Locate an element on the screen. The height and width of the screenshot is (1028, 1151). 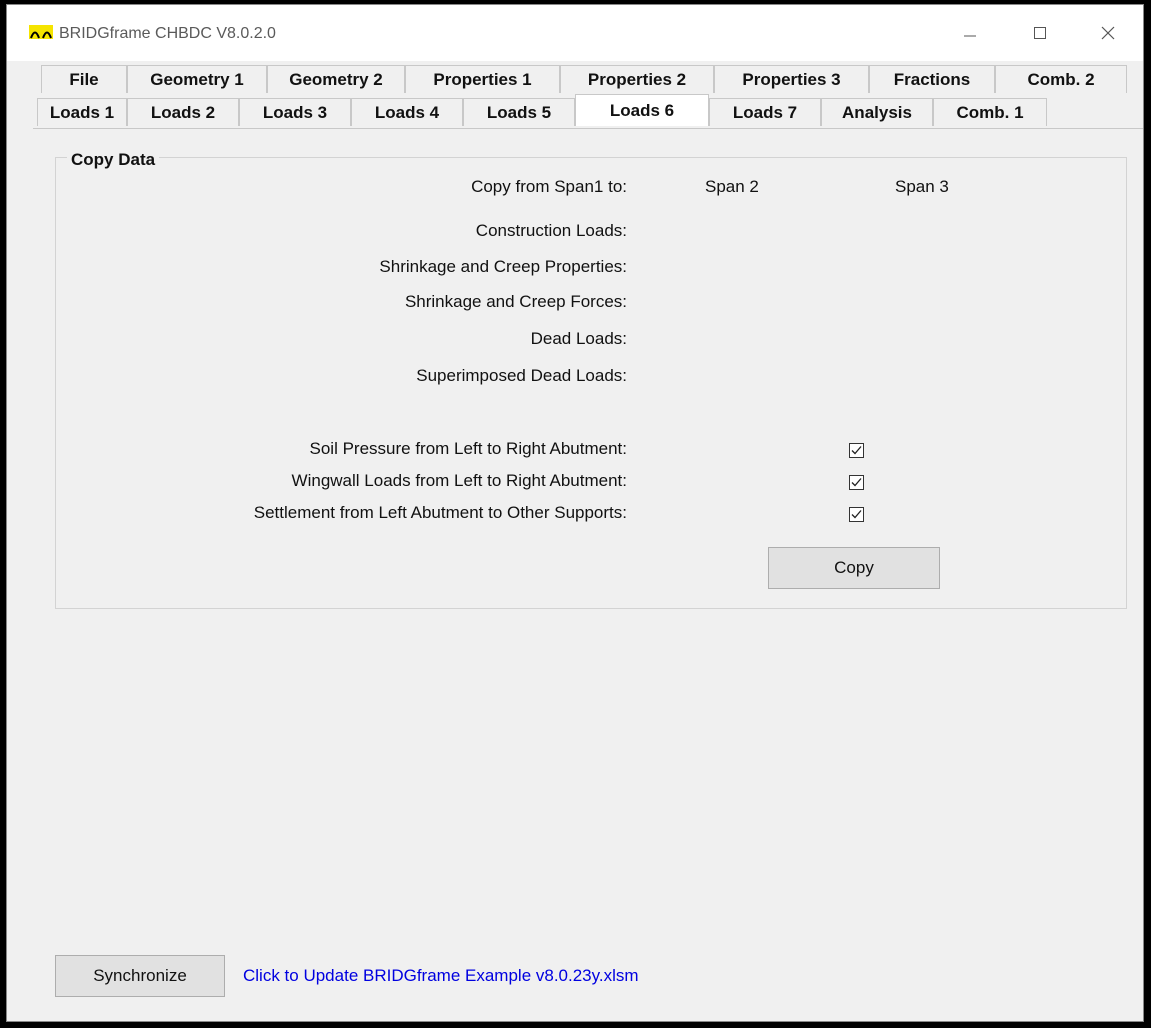
tab-loads-1: Loads 1 is located at coordinates (82, 112).